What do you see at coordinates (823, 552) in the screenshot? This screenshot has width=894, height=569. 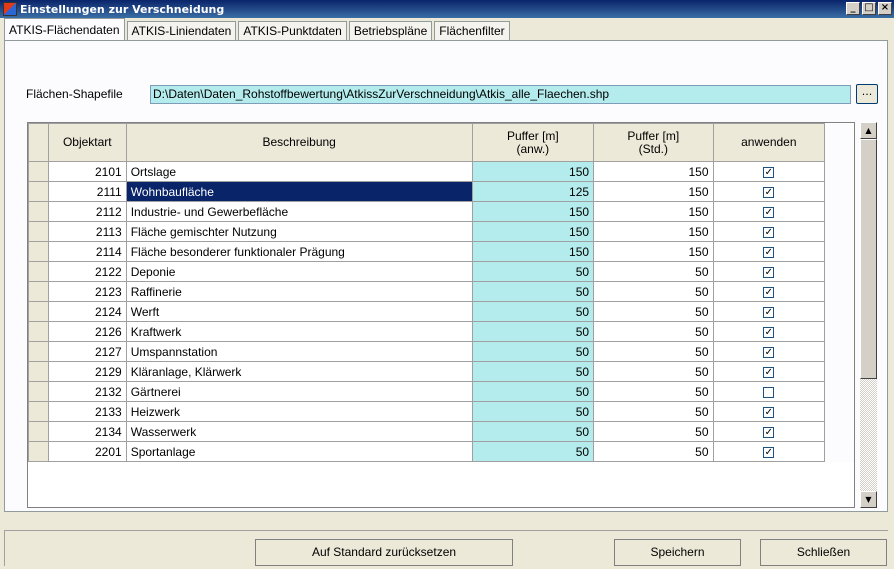 I see `close-button: Schließen` at bounding box center [823, 552].